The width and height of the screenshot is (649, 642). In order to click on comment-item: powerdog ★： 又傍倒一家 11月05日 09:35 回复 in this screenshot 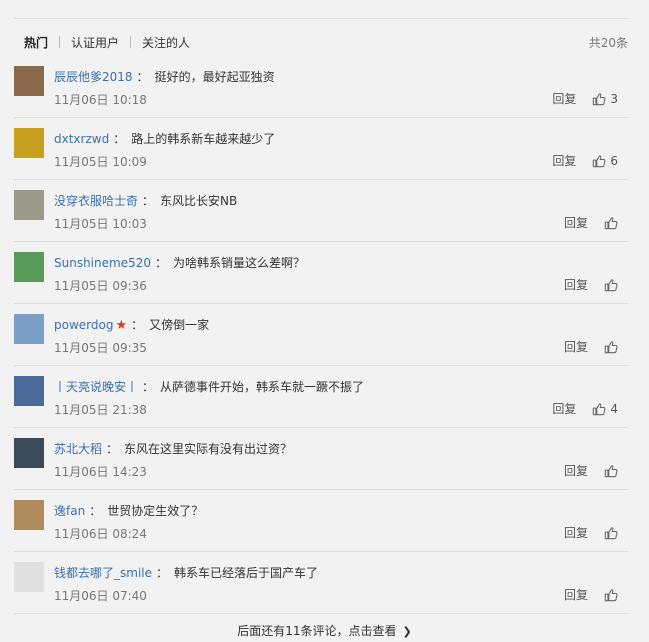, I will do `click(321, 335)`.